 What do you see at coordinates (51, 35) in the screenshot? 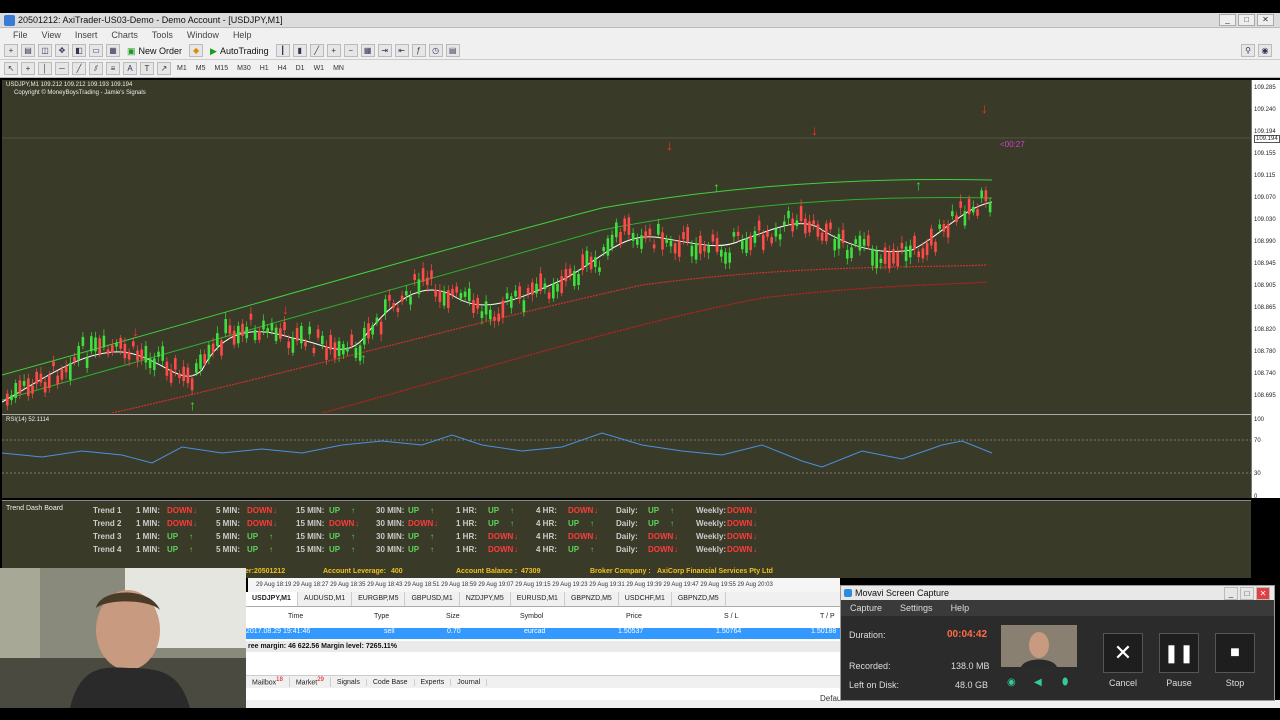
I see `menu-view: View` at bounding box center [51, 35].